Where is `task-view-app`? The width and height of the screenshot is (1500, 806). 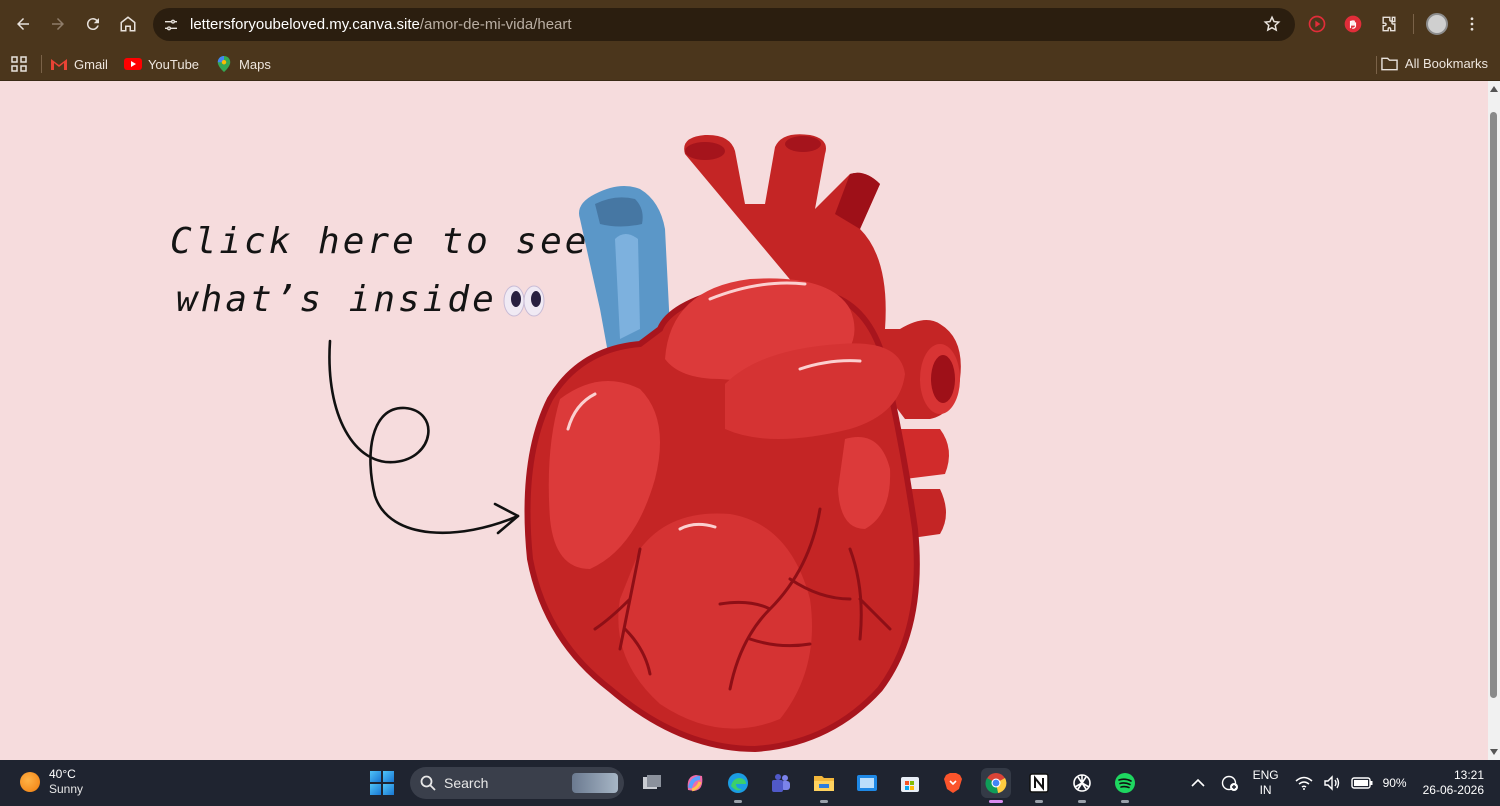
task-view-app is located at coordinates (652, 783).